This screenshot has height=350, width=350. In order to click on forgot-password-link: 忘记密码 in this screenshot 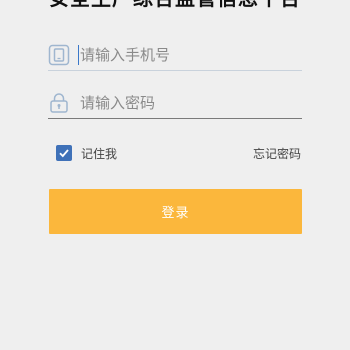, I will do `click(277, 153)`.